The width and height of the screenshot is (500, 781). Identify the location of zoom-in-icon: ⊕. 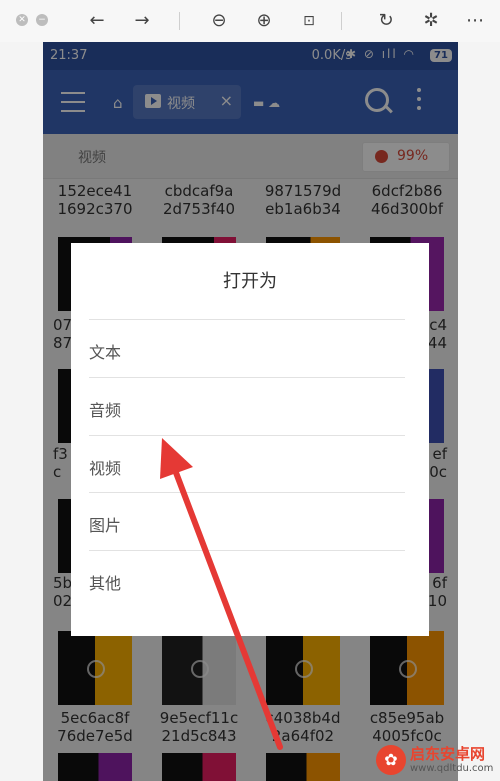
(264, 21).